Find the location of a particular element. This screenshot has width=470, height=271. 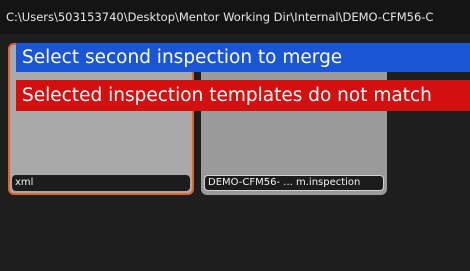

info-message-banner: Select second inspection to merge is located at coordinates (243, 57).